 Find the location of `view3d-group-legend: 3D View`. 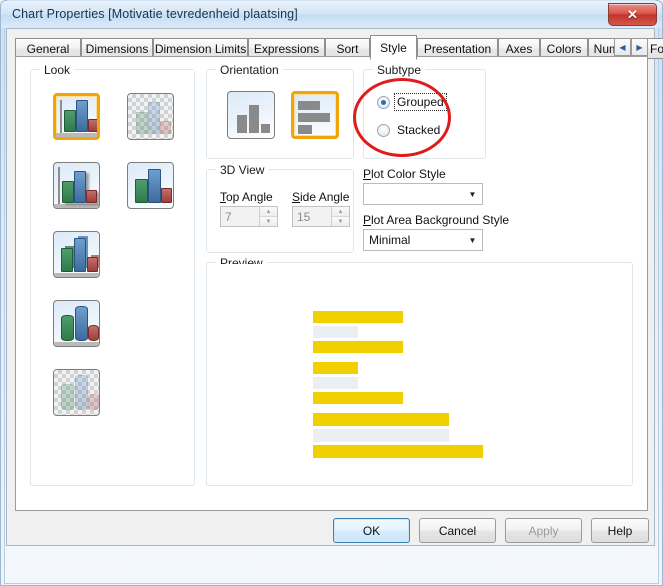

view3d-group-legend: 3D View is located at coordinates (242, 170).